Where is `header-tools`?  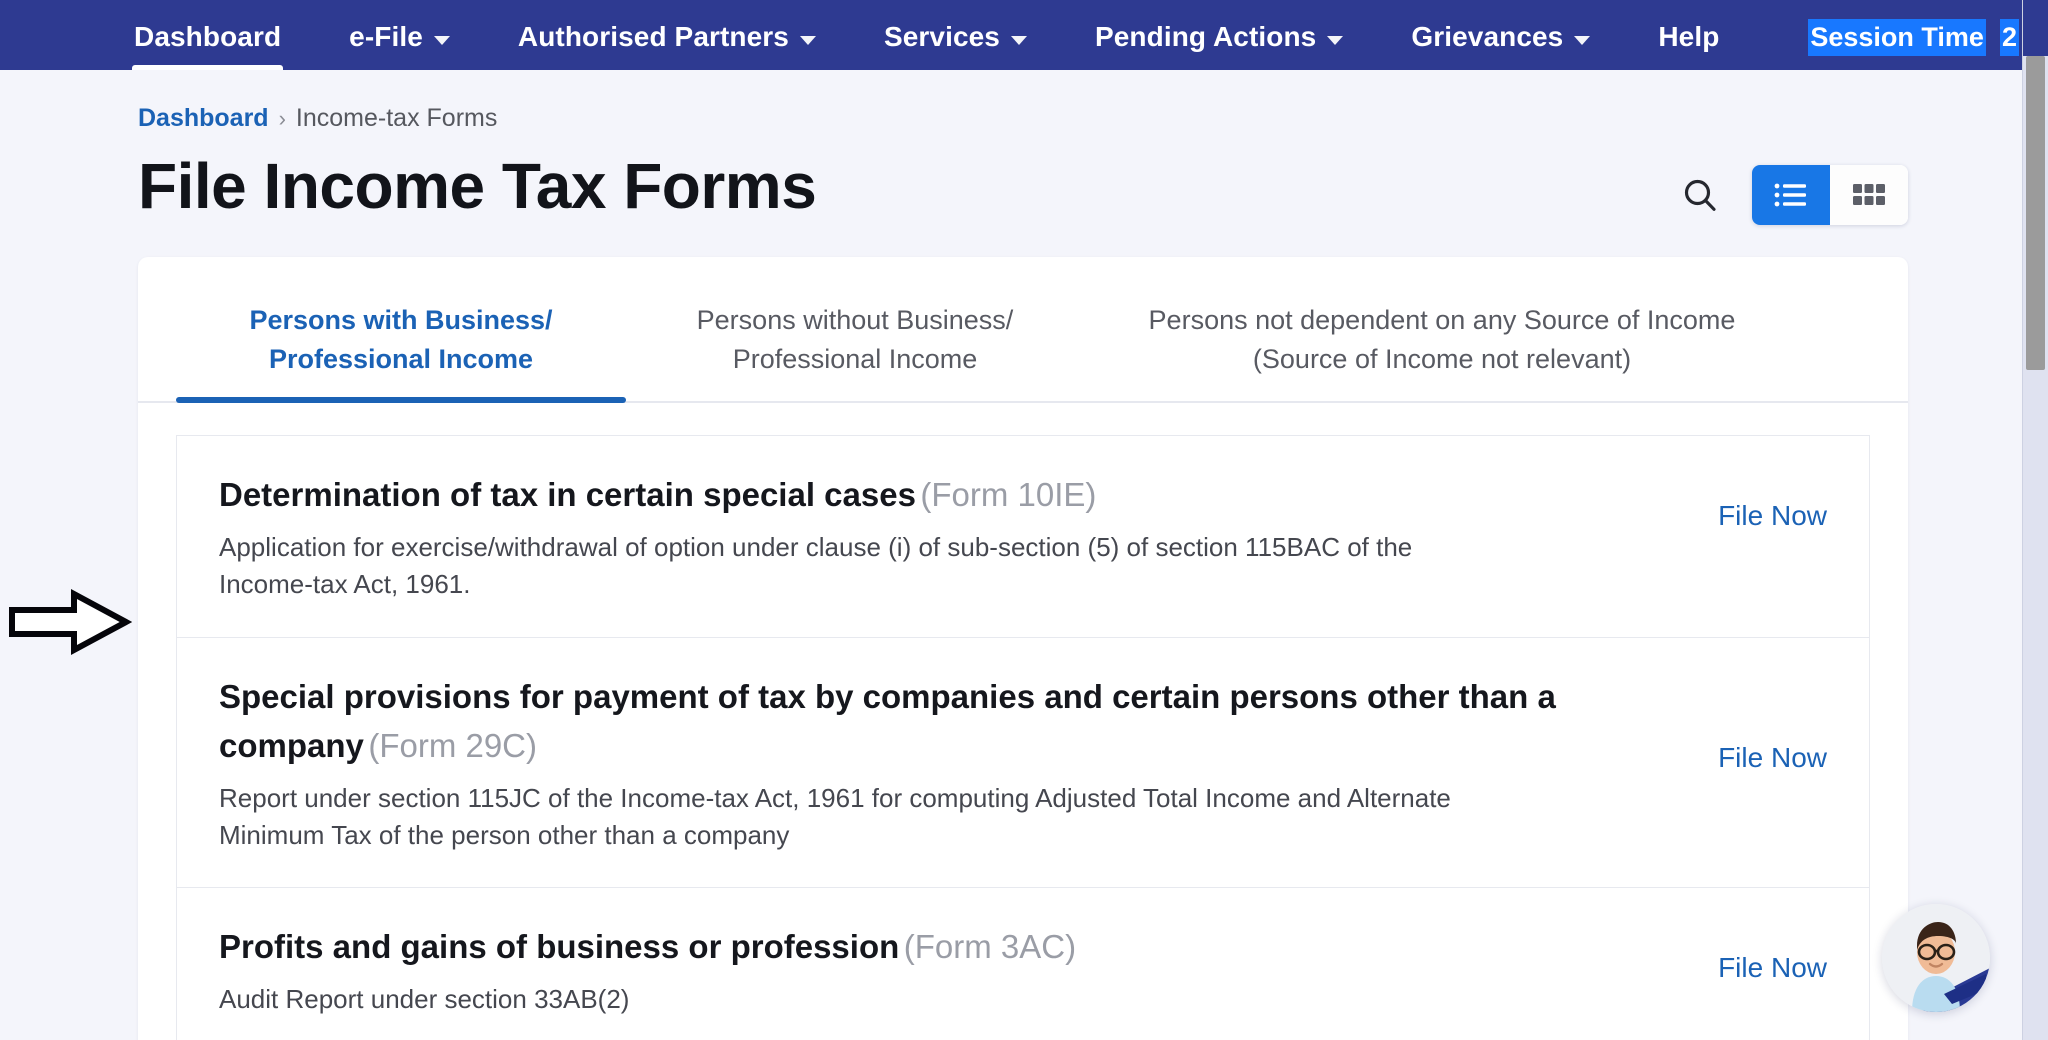
header-tools is located at coordinates (1793, 187).